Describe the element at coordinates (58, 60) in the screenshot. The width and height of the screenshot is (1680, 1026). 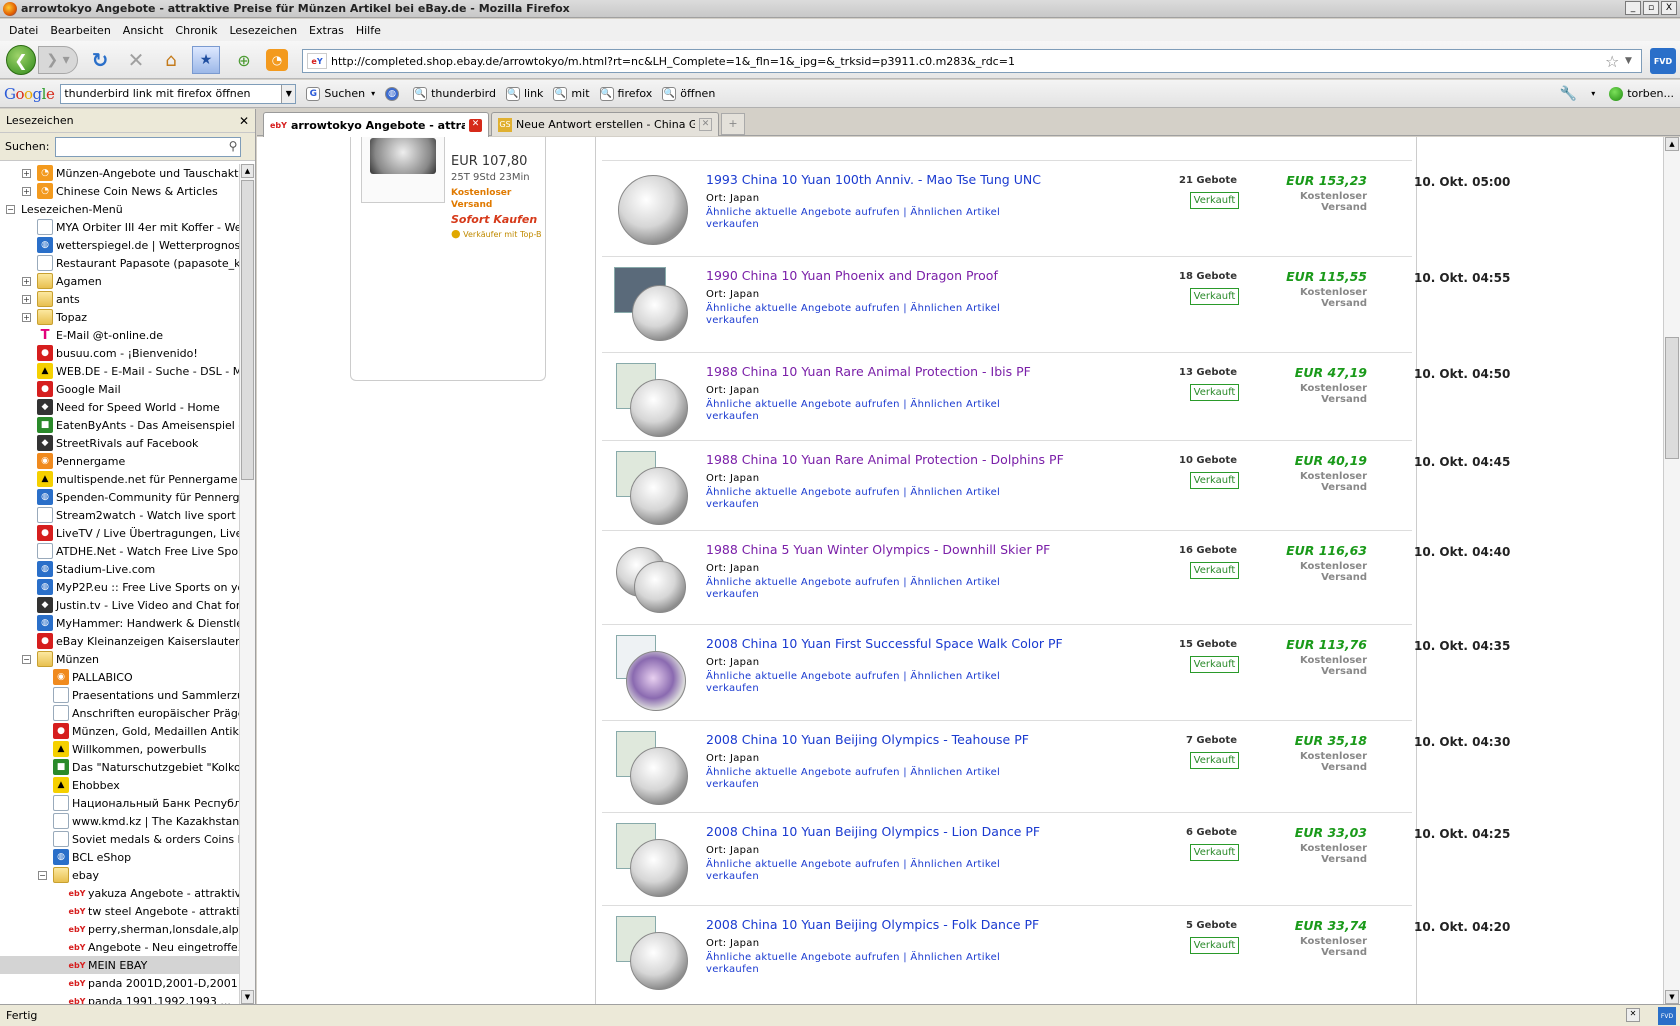
I see `forward-button: ❯ ▾` at that location.